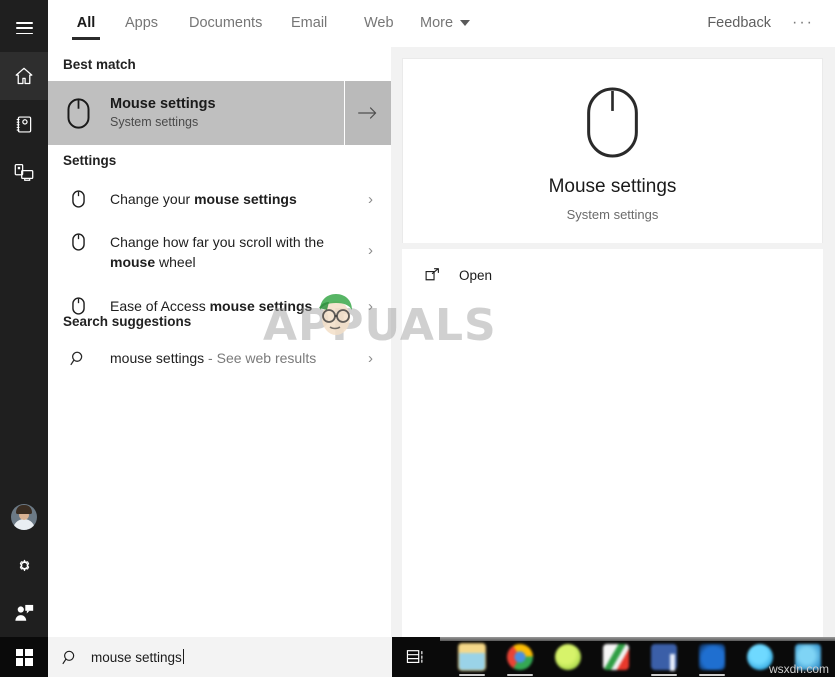  I want to click on settings-item-2-label: Ease of Access mouse settings, so click(211, 306).